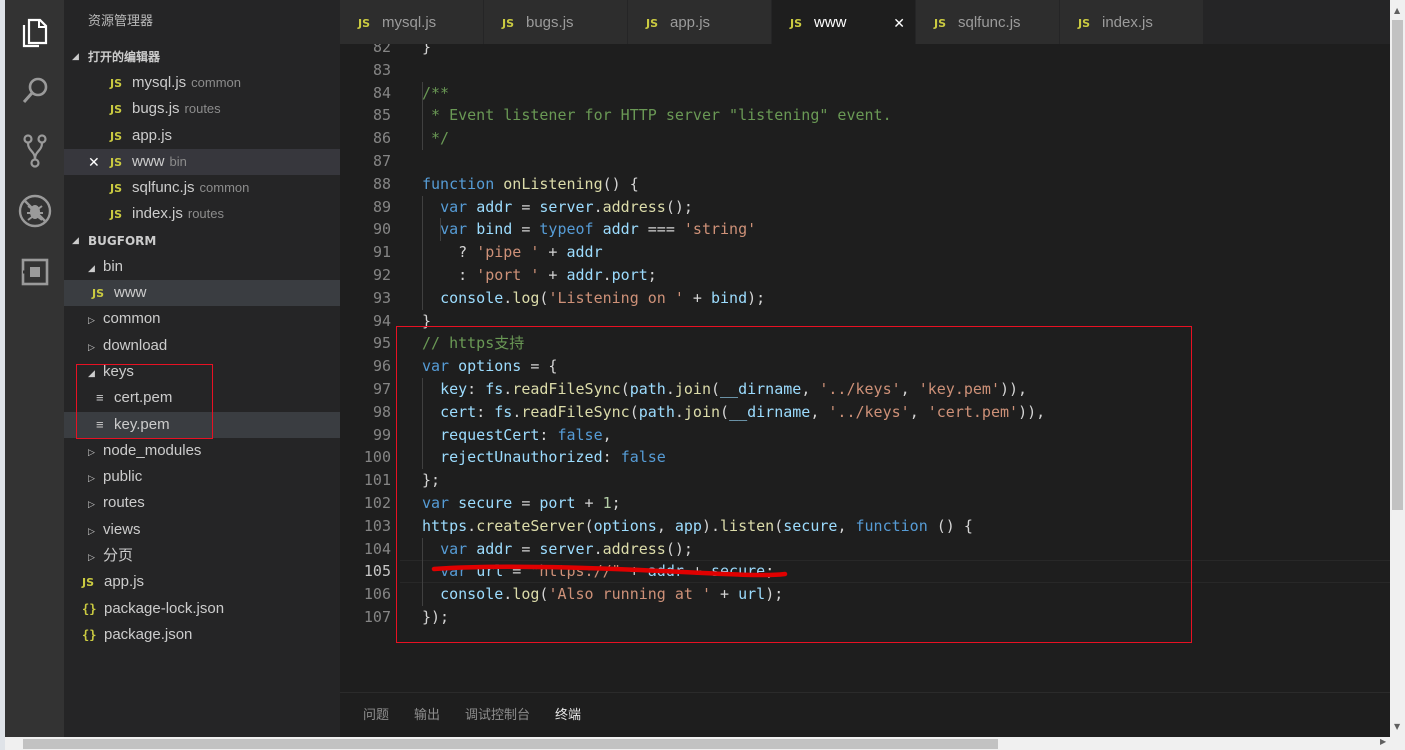 This screenshot has width=1405, height=750. Describe the element at coordinates (202, 635) in the screenshot. I see `tree-file-package-json: {} package.json` at that location.